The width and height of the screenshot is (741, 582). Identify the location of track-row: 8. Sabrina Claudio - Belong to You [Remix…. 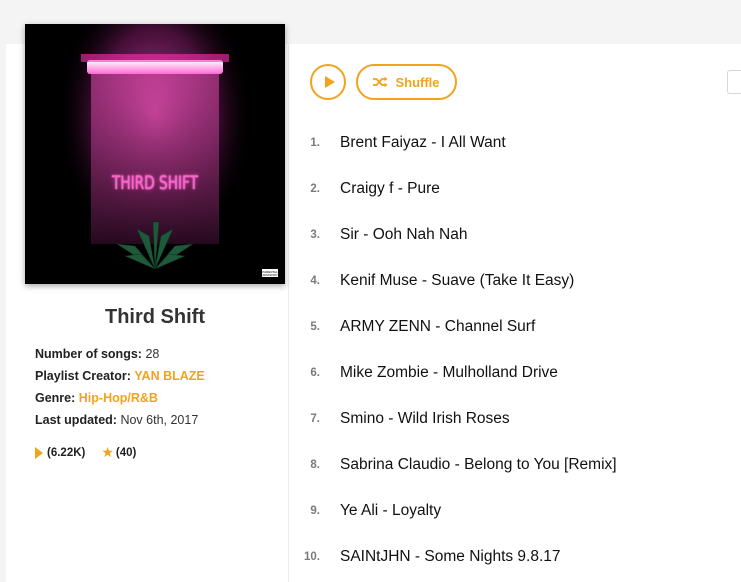
(458, 465).